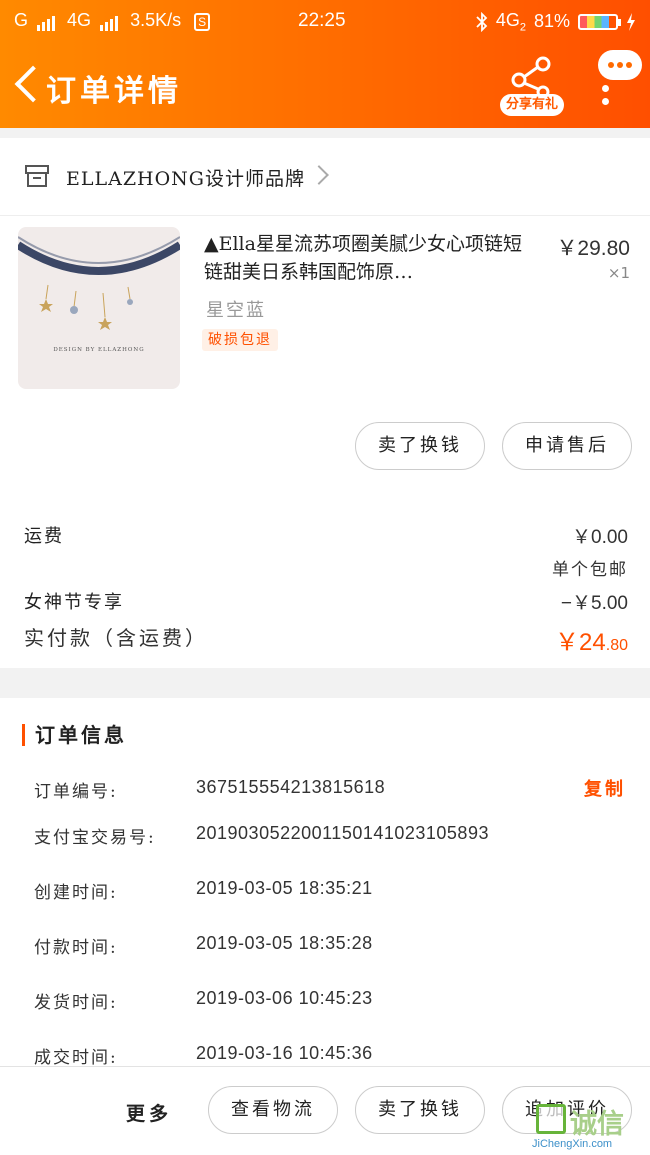 This screenshot has height=1155, width=650. What do you see at coordinates (532, 105) in the screenshot?
I see `share-label: 分享有礼` at bounding box center [532, 105].